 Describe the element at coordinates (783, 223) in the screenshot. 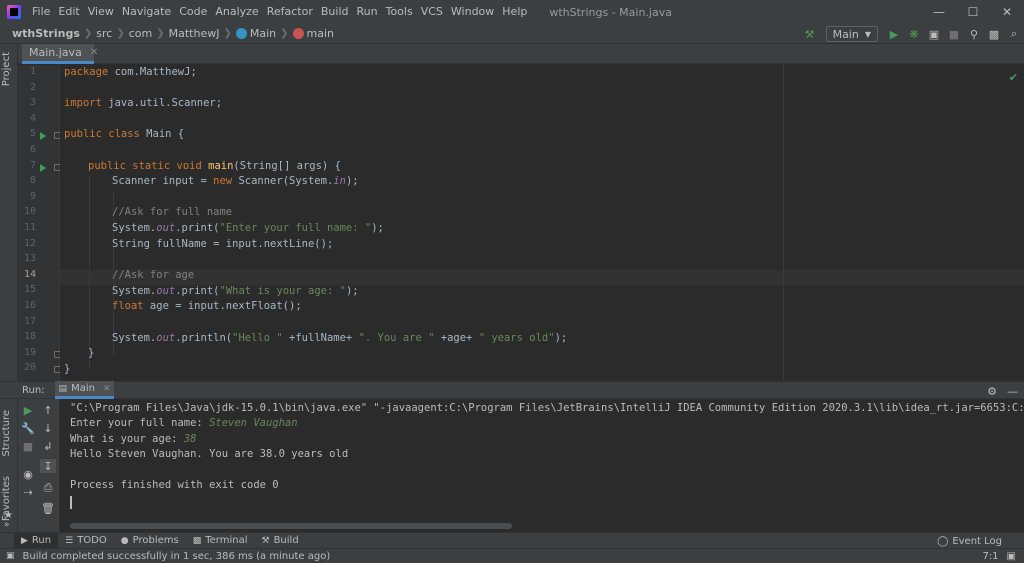

I see `right-margin-guide` at that location.